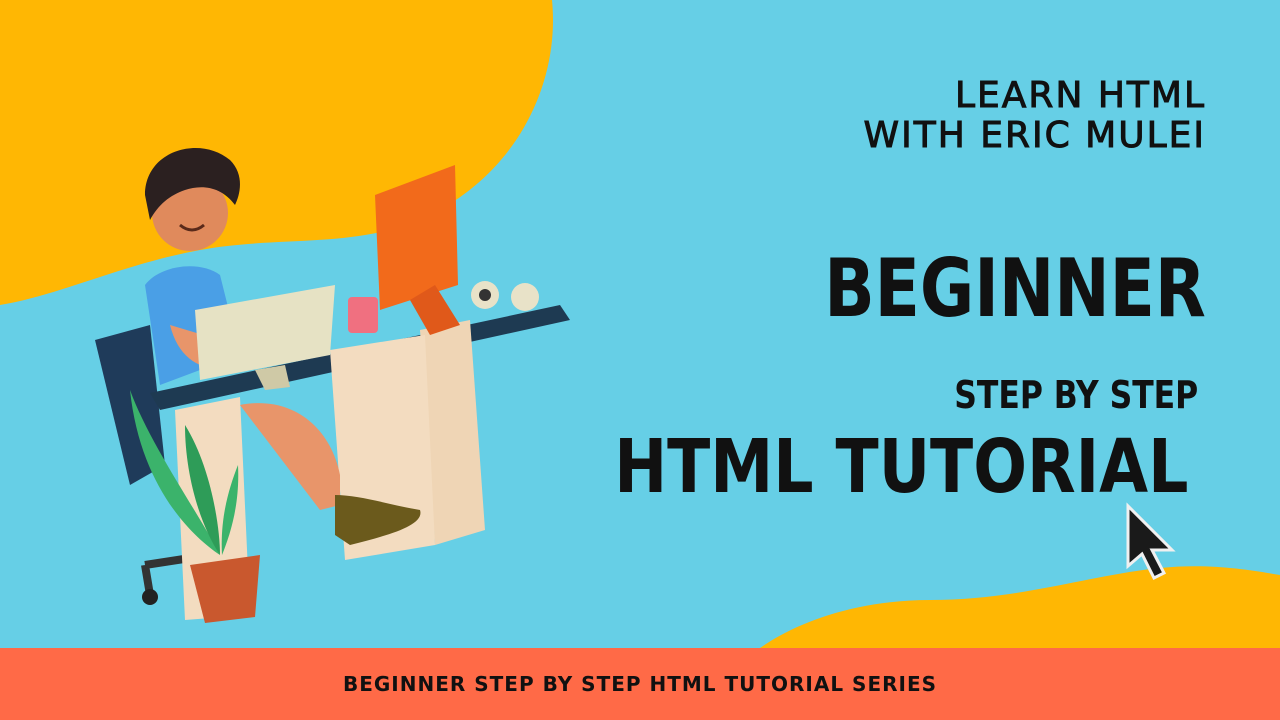 Image resolution: width=1280 pixels, height=720 pixels. I want to click on html-tutorial-title: HTML TUTORIAL, so click(900, 467).